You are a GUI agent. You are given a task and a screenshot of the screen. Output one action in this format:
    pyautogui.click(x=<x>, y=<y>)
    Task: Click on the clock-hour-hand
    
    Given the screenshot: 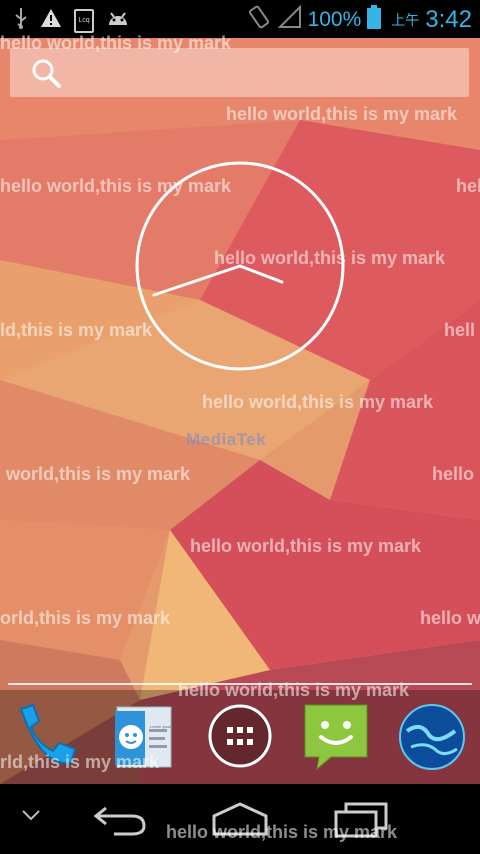 What is the action you would take?
    pyautogui.click(x=261, y=274)
    